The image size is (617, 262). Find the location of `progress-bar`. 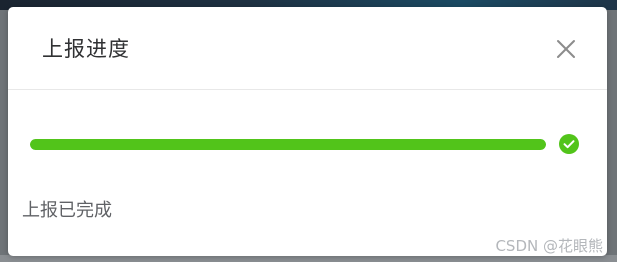

progress-bar is located at coordinates (306, 144).